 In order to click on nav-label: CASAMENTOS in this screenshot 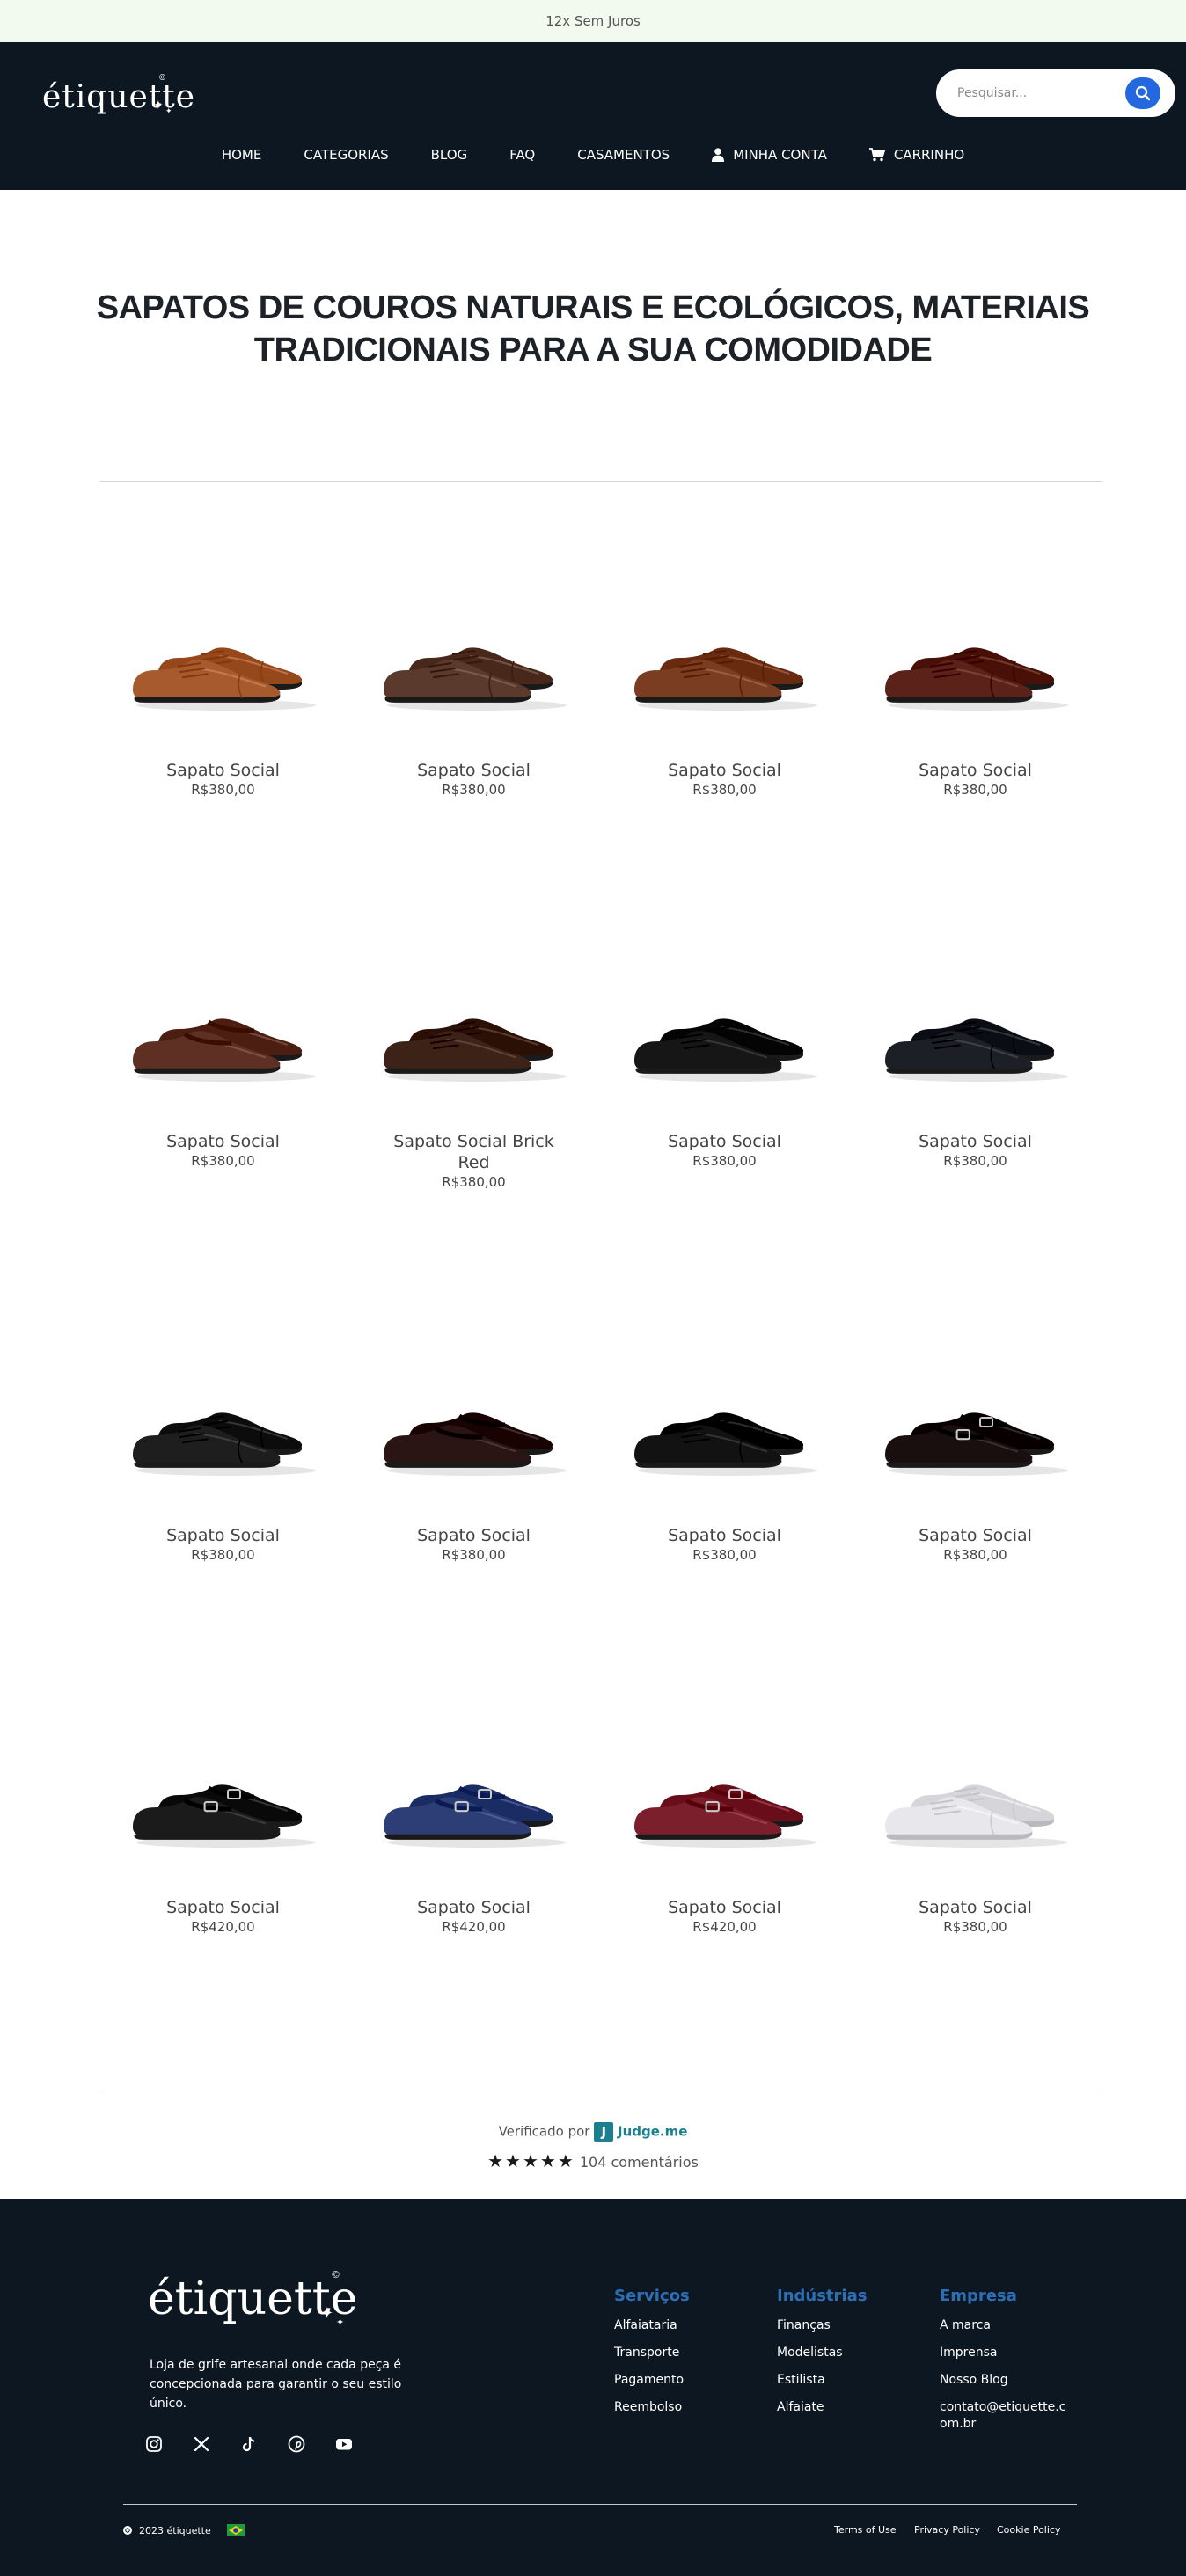, I will do `click(624, 155)`.